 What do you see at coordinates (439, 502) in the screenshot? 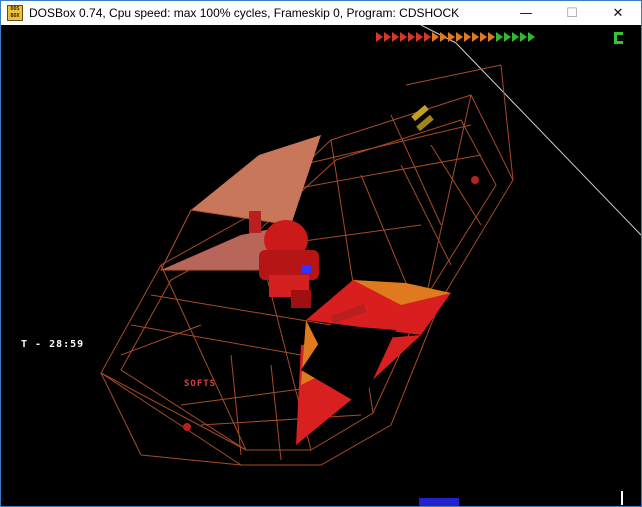
I see `status-block` at bounding box center [439, 502].